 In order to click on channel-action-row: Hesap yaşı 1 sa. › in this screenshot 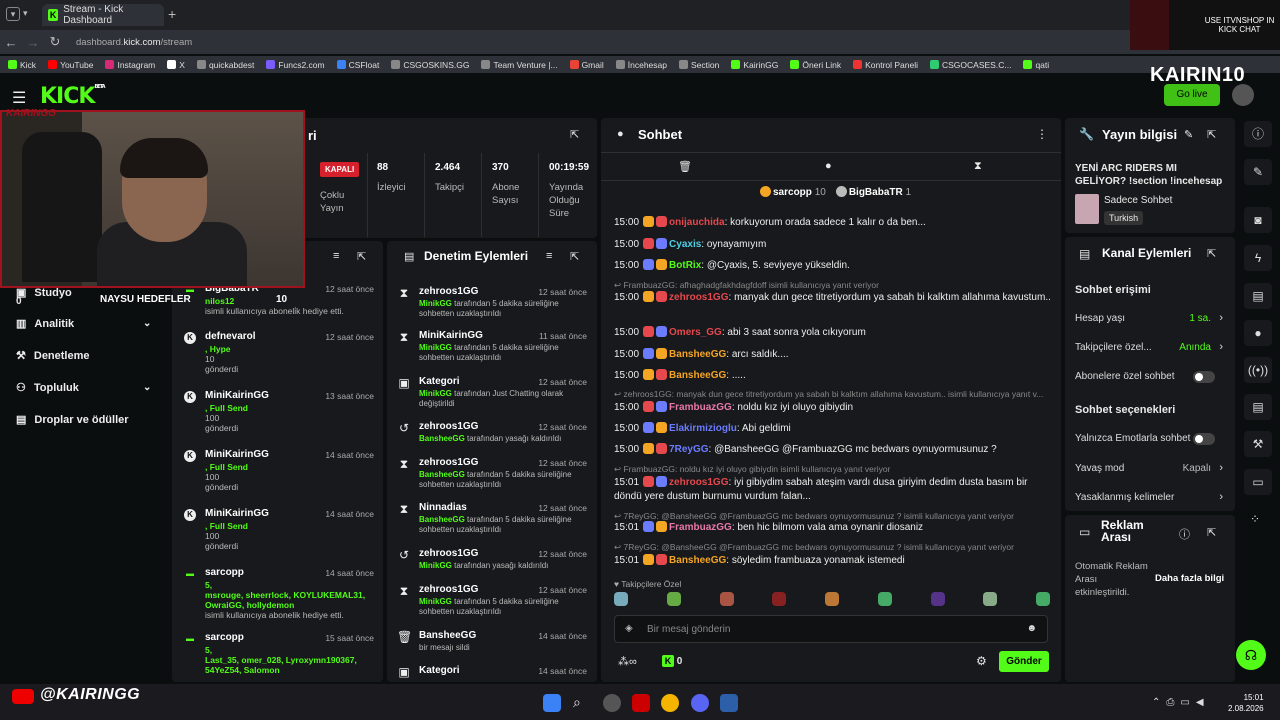, I will do `click(1150, 319)`.